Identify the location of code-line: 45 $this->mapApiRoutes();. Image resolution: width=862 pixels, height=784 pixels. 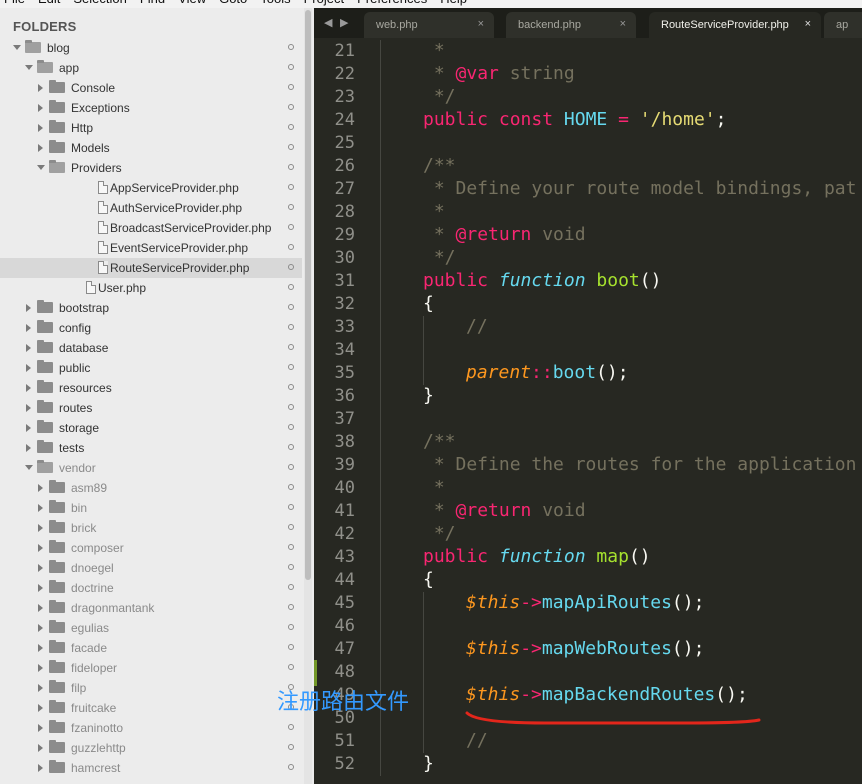
(588, 603).